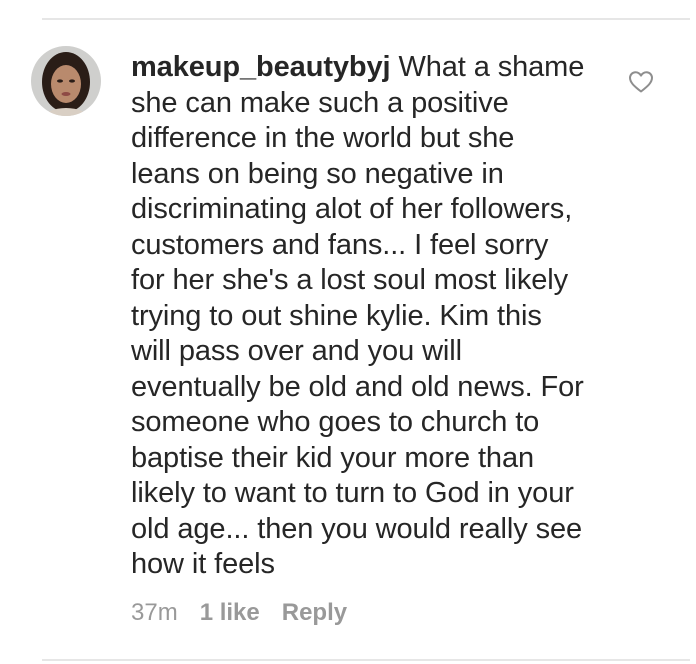 The image size is (696, 664). What do you see at coordinates (154, 612) in the screenshot?
I see `comment-timestamp: 37m` at bounding box center [154, 612].